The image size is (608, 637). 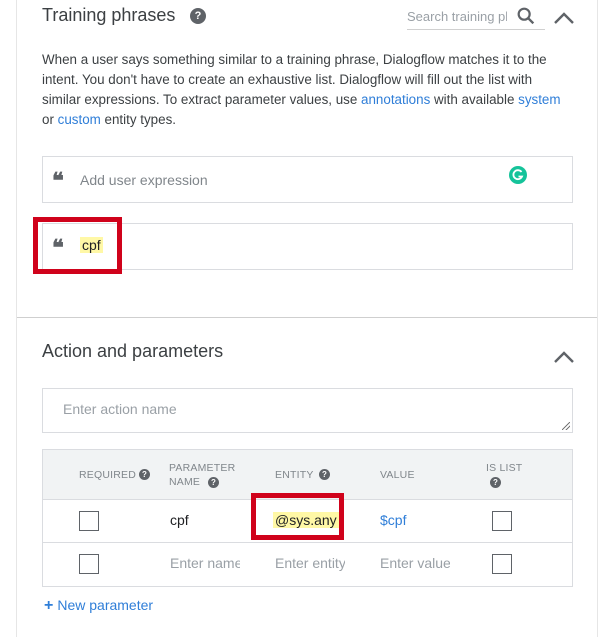 What do you see at coordinates (393, 520) in the screenshot?
I see `value-cell: $cpf` at bounding box center [393, 520].